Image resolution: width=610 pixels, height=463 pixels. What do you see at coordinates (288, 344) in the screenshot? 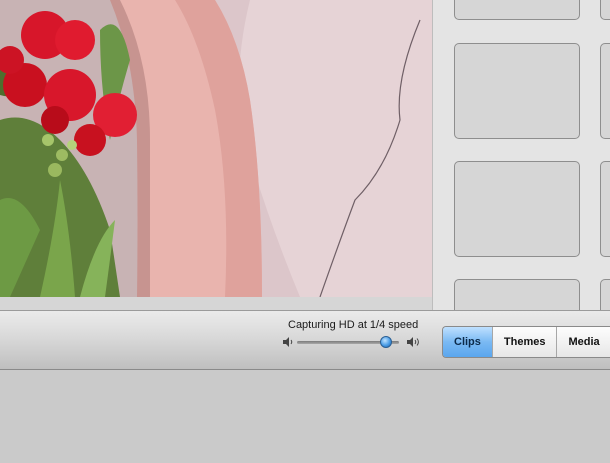
I see `speaker-low-icon` at bounding box center [288, 344].